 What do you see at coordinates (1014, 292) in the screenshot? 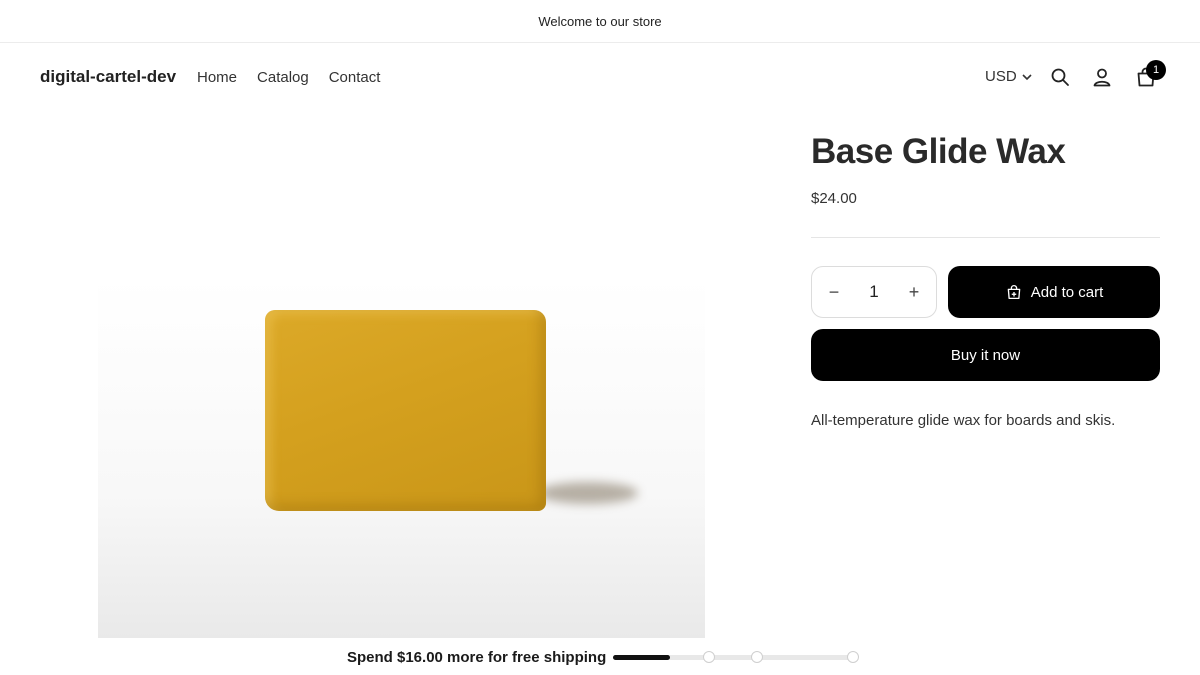
I see `bag-plus-icon` at bounding box center [1014, 292].